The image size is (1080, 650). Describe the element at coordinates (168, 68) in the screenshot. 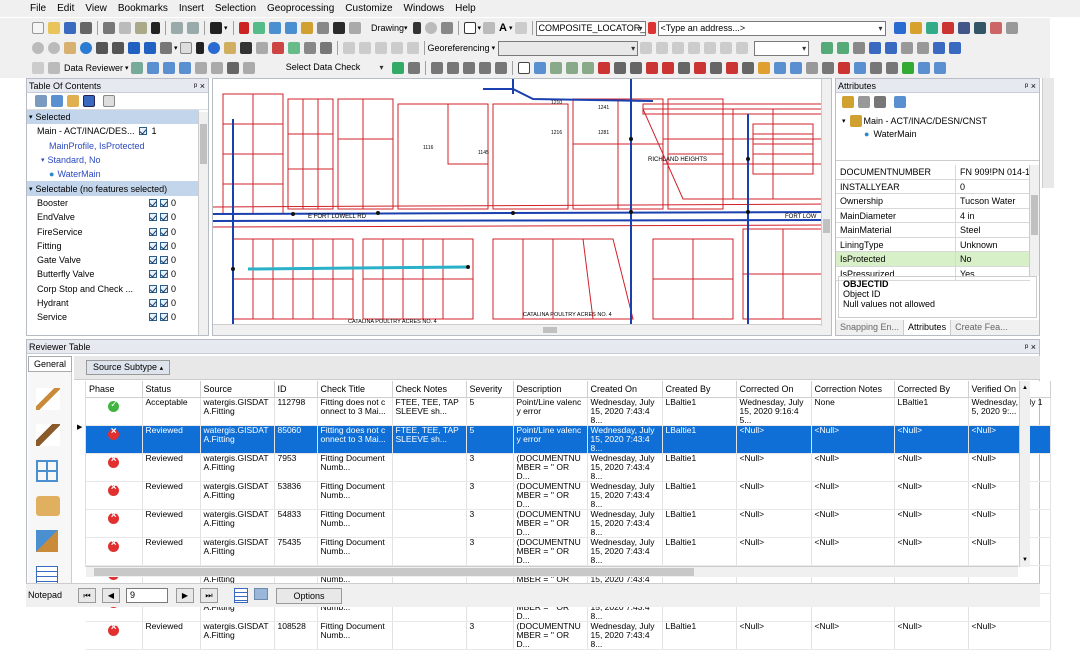

I see `reviewer-tool-3-icon` at that location.